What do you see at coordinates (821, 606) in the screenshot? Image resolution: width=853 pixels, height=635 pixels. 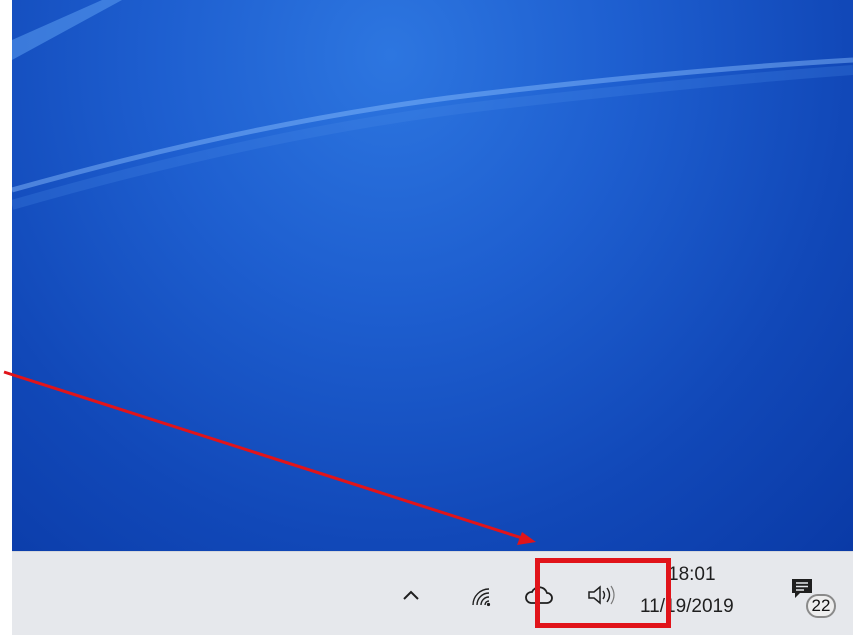 I see `notification-count-badge: 22` at bounding box center [821, 606].